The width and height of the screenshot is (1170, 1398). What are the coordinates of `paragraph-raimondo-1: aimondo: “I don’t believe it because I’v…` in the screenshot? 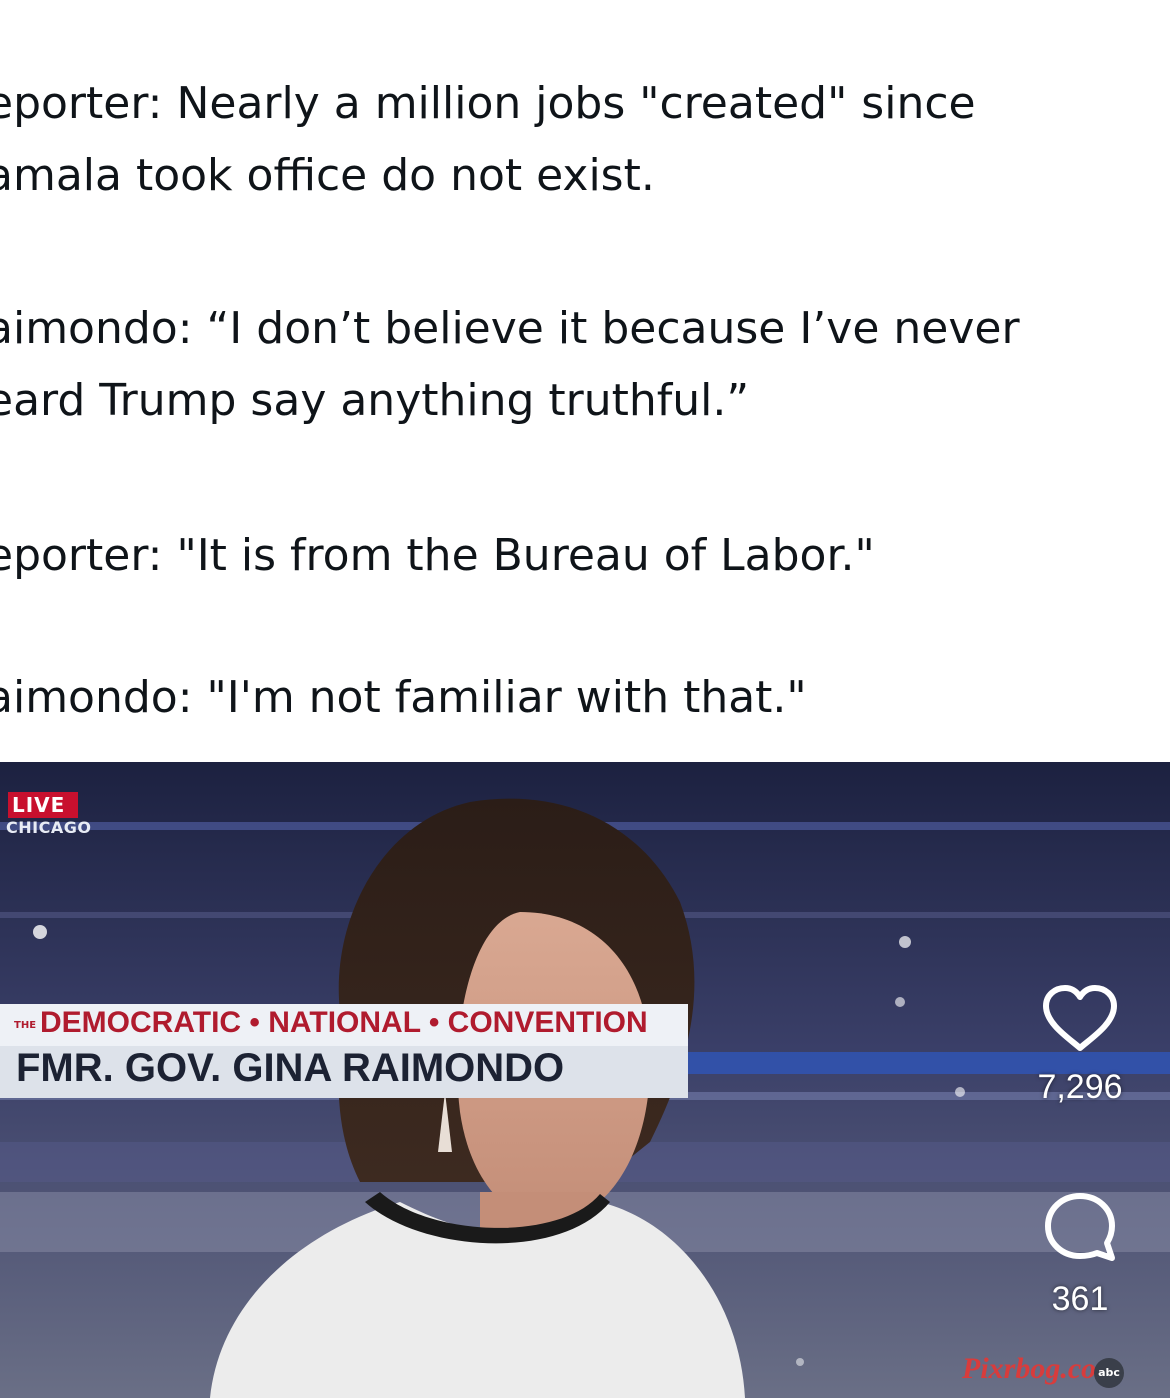 It's located at (510, 365).